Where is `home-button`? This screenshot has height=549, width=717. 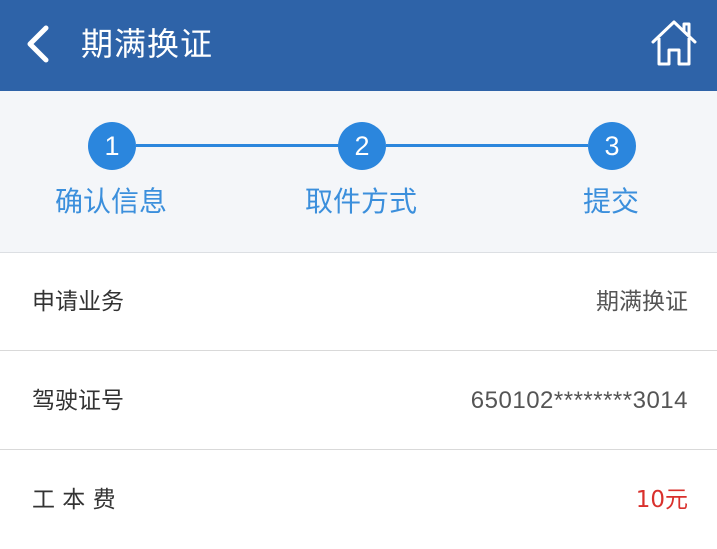 home-button is located at coordinates (674, 43).